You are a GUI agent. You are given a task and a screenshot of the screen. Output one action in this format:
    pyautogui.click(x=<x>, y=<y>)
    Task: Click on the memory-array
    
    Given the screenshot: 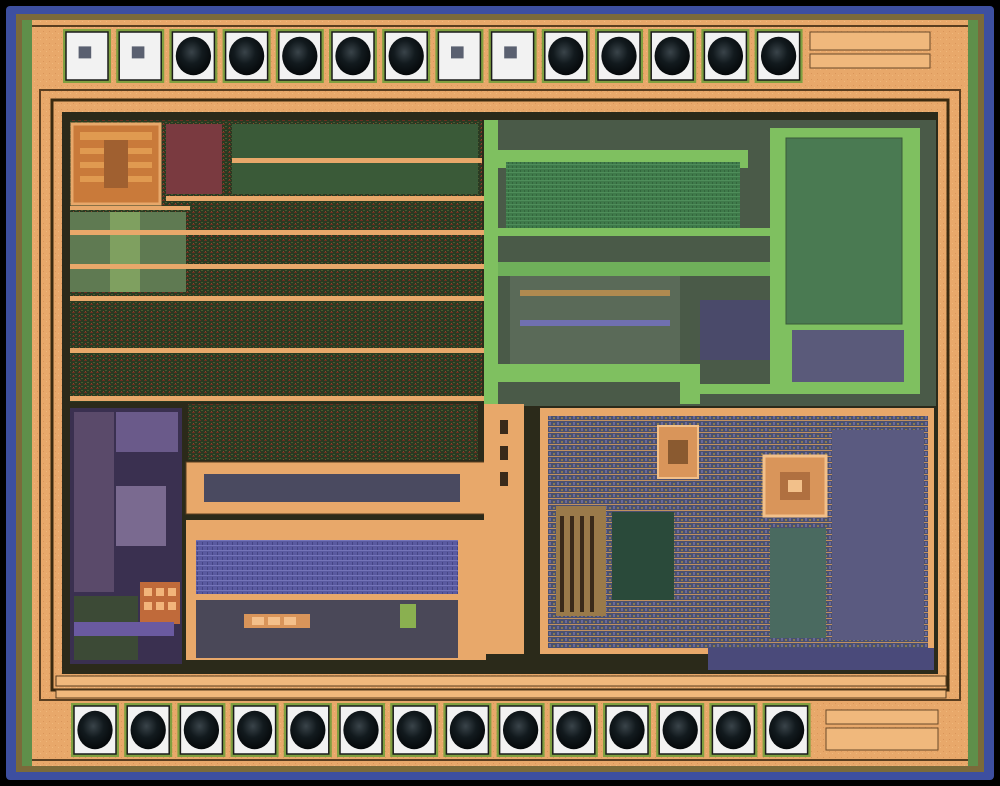 What is the action you would take?
    pyautogui.click(x=623, y=195)
    